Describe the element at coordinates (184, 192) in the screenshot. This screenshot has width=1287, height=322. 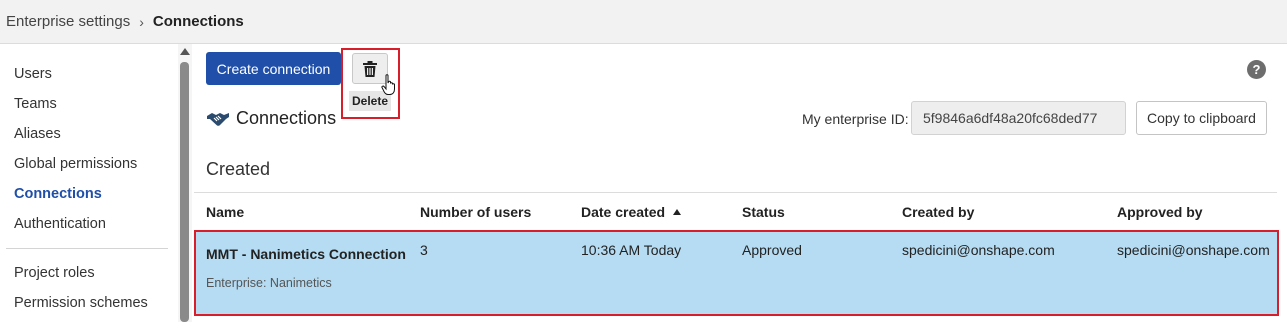
I see `scrollbar-thumb` at that location.